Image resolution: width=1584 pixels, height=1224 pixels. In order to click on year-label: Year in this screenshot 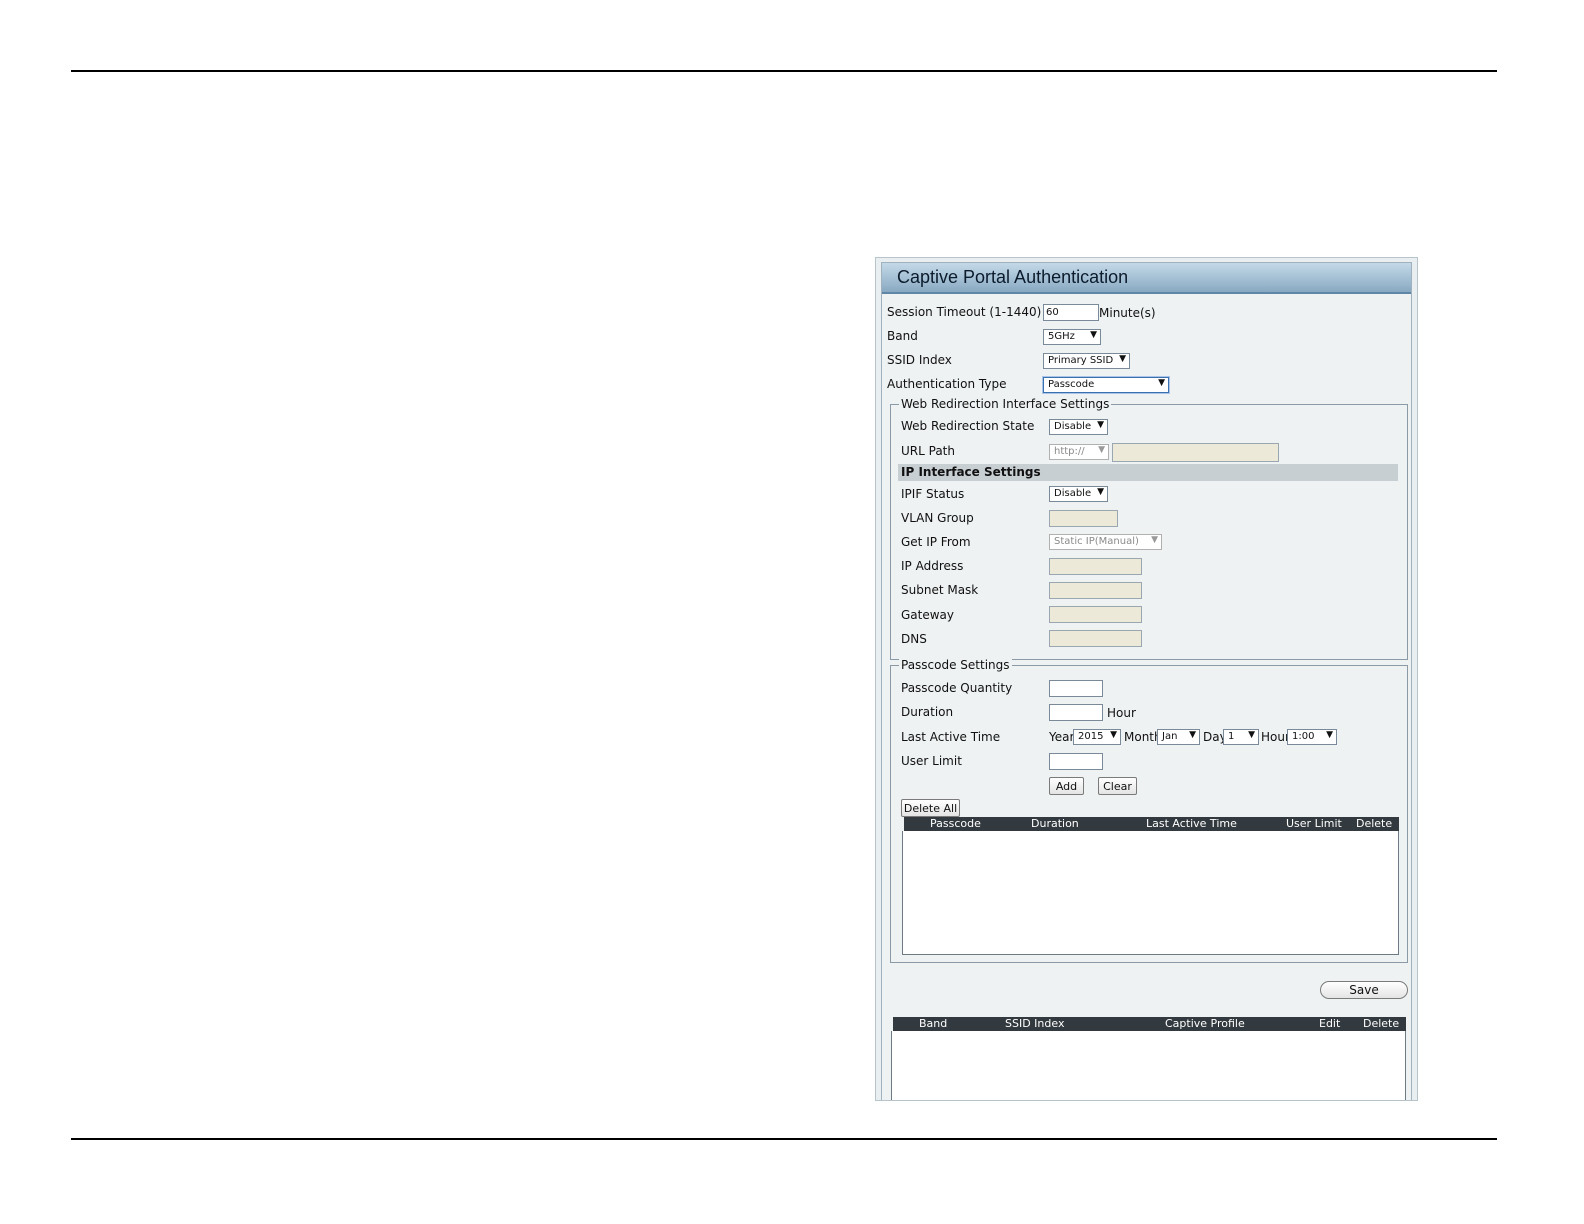, I will do `click(1062, 737)`.